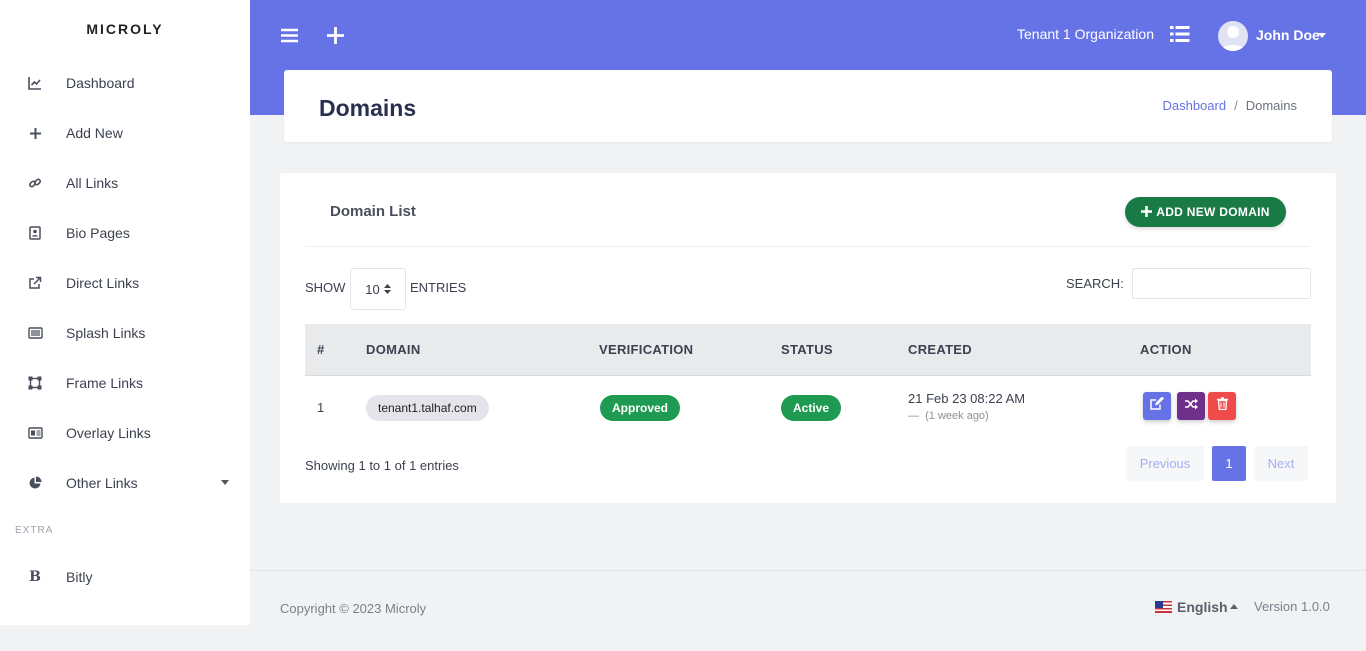 The width and height of the screenshot is (1366, 651). What do you see at coordinates (373, 211) in the screenshot?
I see `card-title: Domain List` at bounding box center [373, 211].